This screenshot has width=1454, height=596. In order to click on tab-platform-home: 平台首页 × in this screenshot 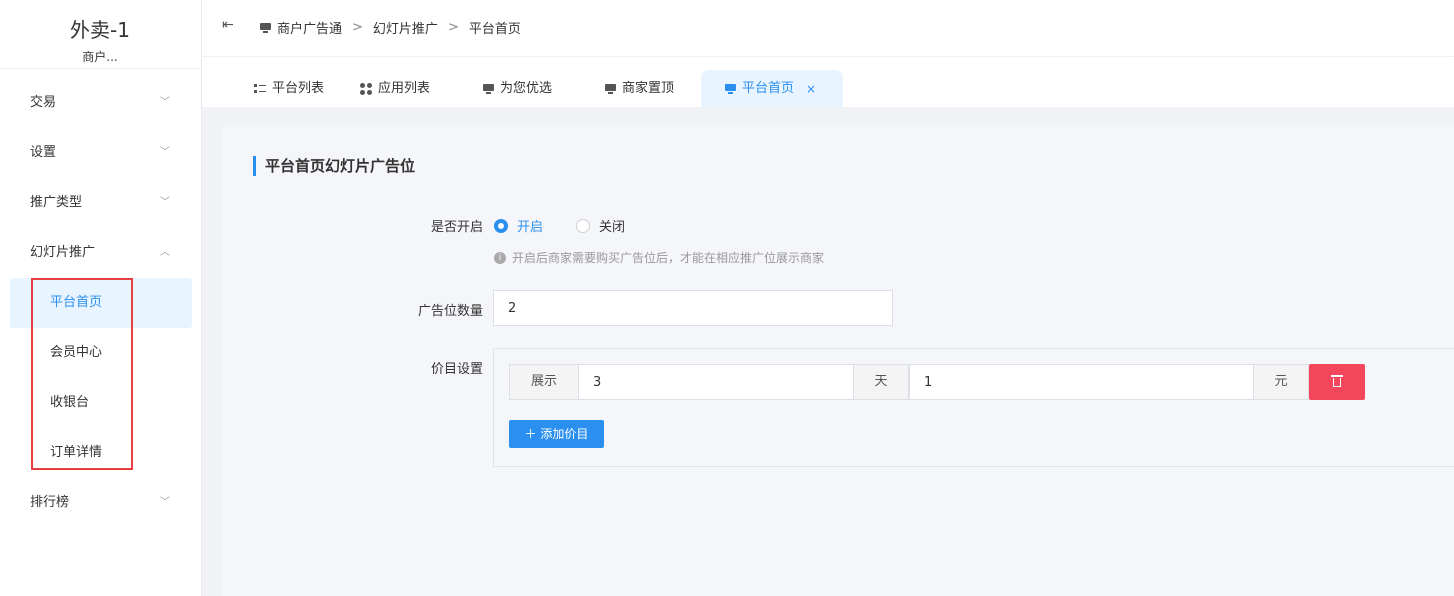, I will do `click(772, 88)`.